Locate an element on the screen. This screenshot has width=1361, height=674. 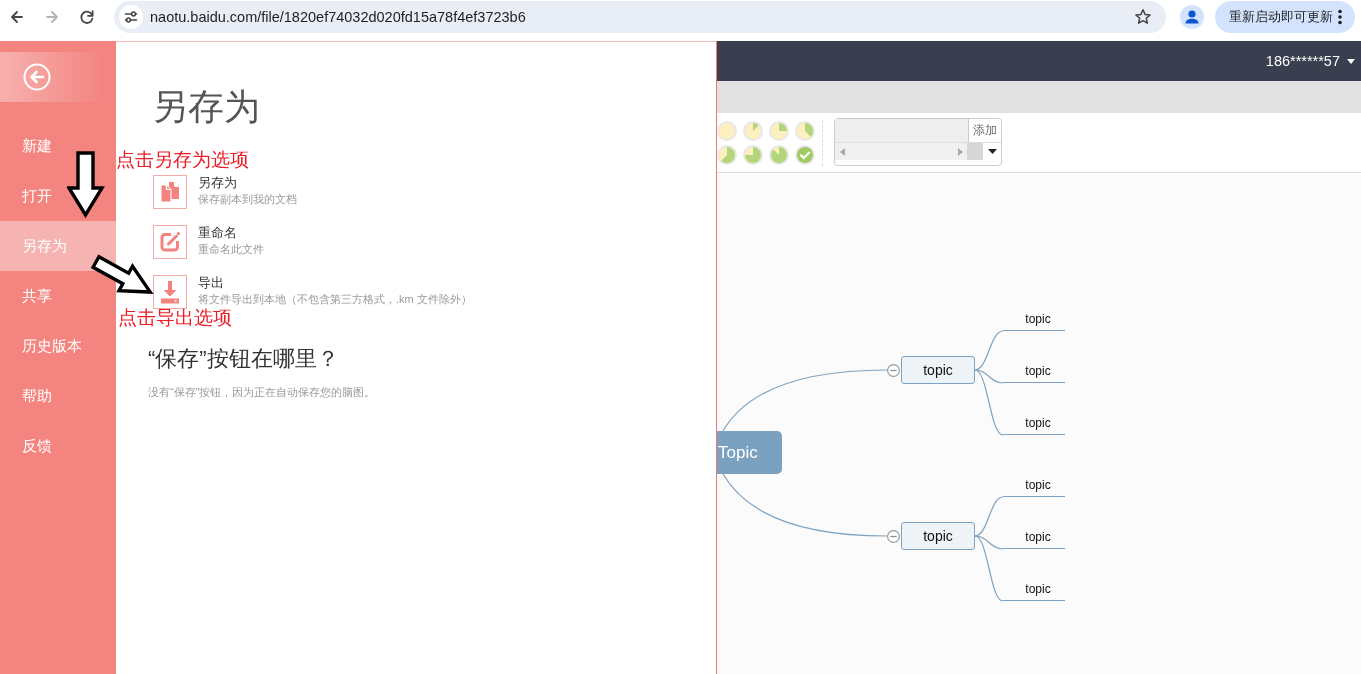
annotation-text: 点击导出选项 is located at coordinates (175, 318).